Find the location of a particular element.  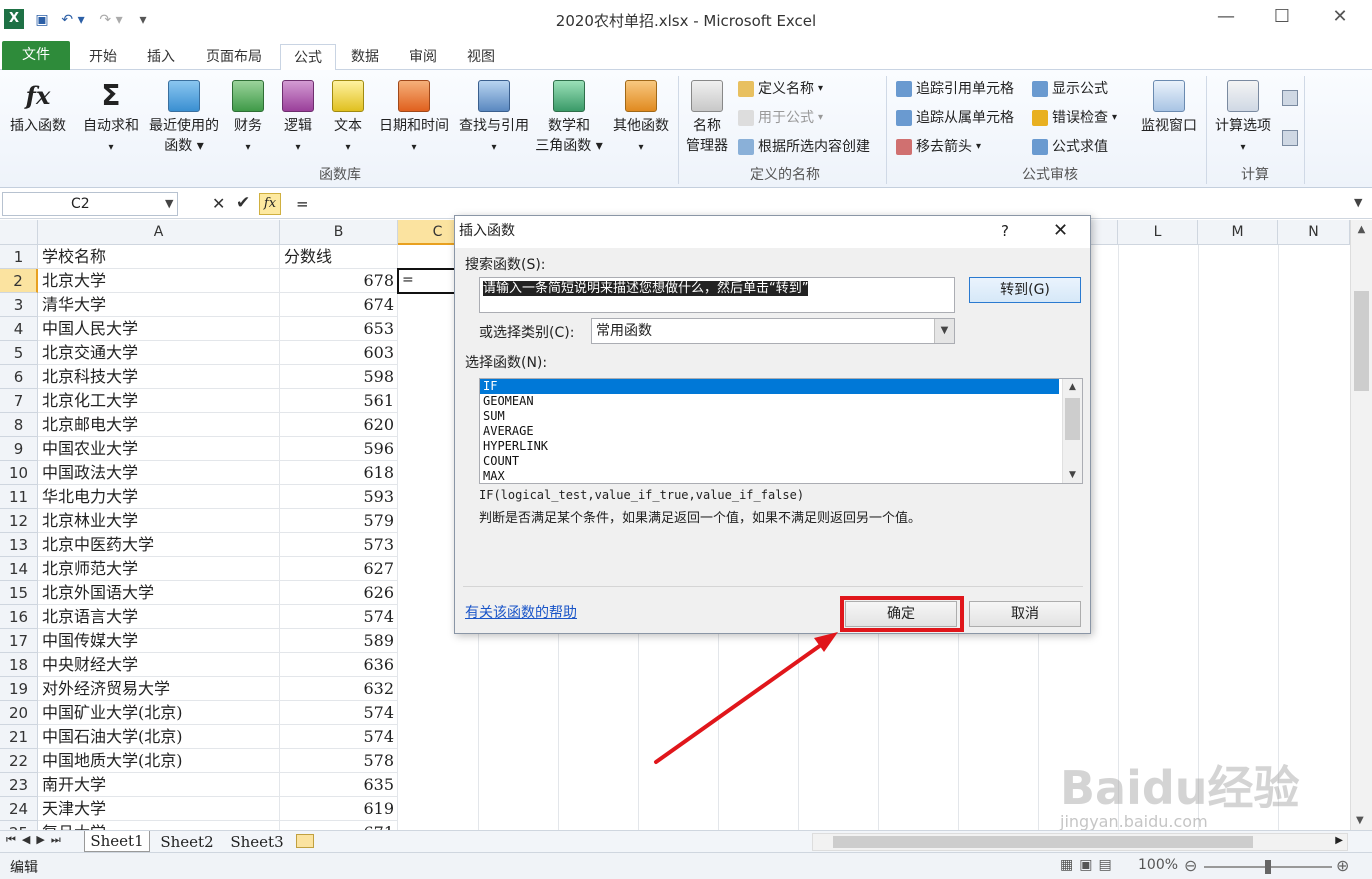

cell-school-name: 北京大学 is located at coordinates (159, 281).